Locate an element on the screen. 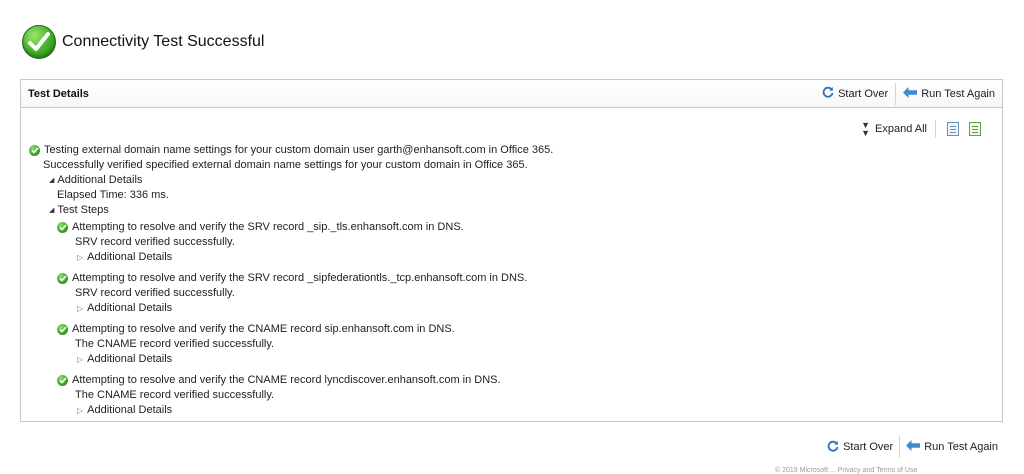  expand-toolbar: ▼ ▼ Expand All is located at coordinates (923, 129).